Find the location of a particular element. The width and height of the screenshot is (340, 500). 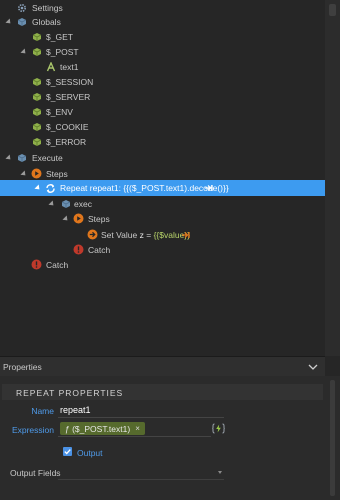

repeat-icon is located at coordinates (50, 188).